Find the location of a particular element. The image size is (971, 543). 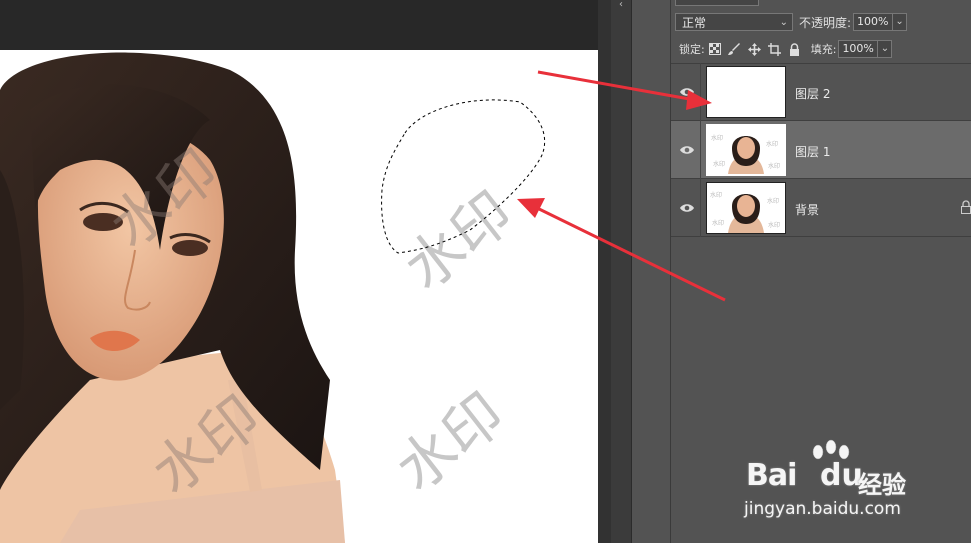

opacity-input: 100% is located at coordinates (873, 22).